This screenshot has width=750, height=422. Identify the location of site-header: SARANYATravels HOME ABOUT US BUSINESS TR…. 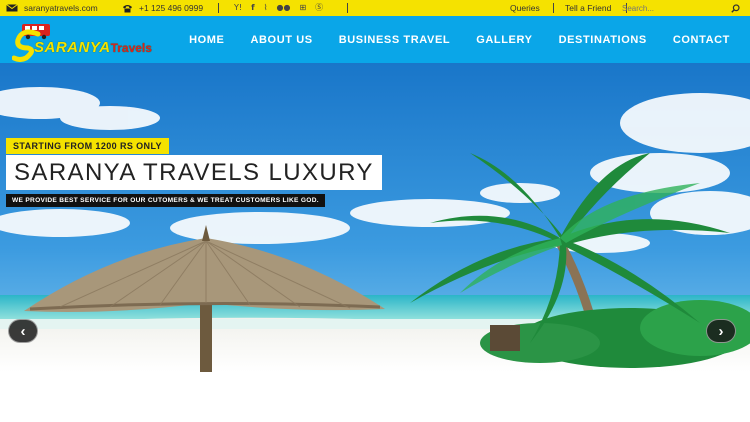
(375, 39).